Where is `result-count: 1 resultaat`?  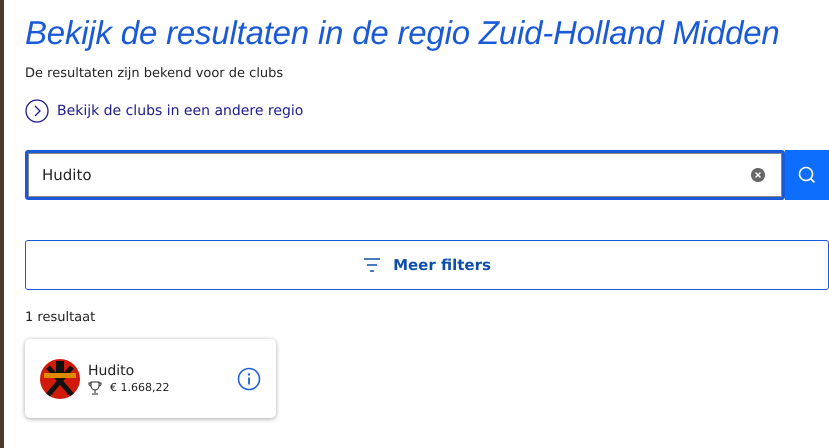 result-count: 1 resultaat is located at coordinates (60, 317).